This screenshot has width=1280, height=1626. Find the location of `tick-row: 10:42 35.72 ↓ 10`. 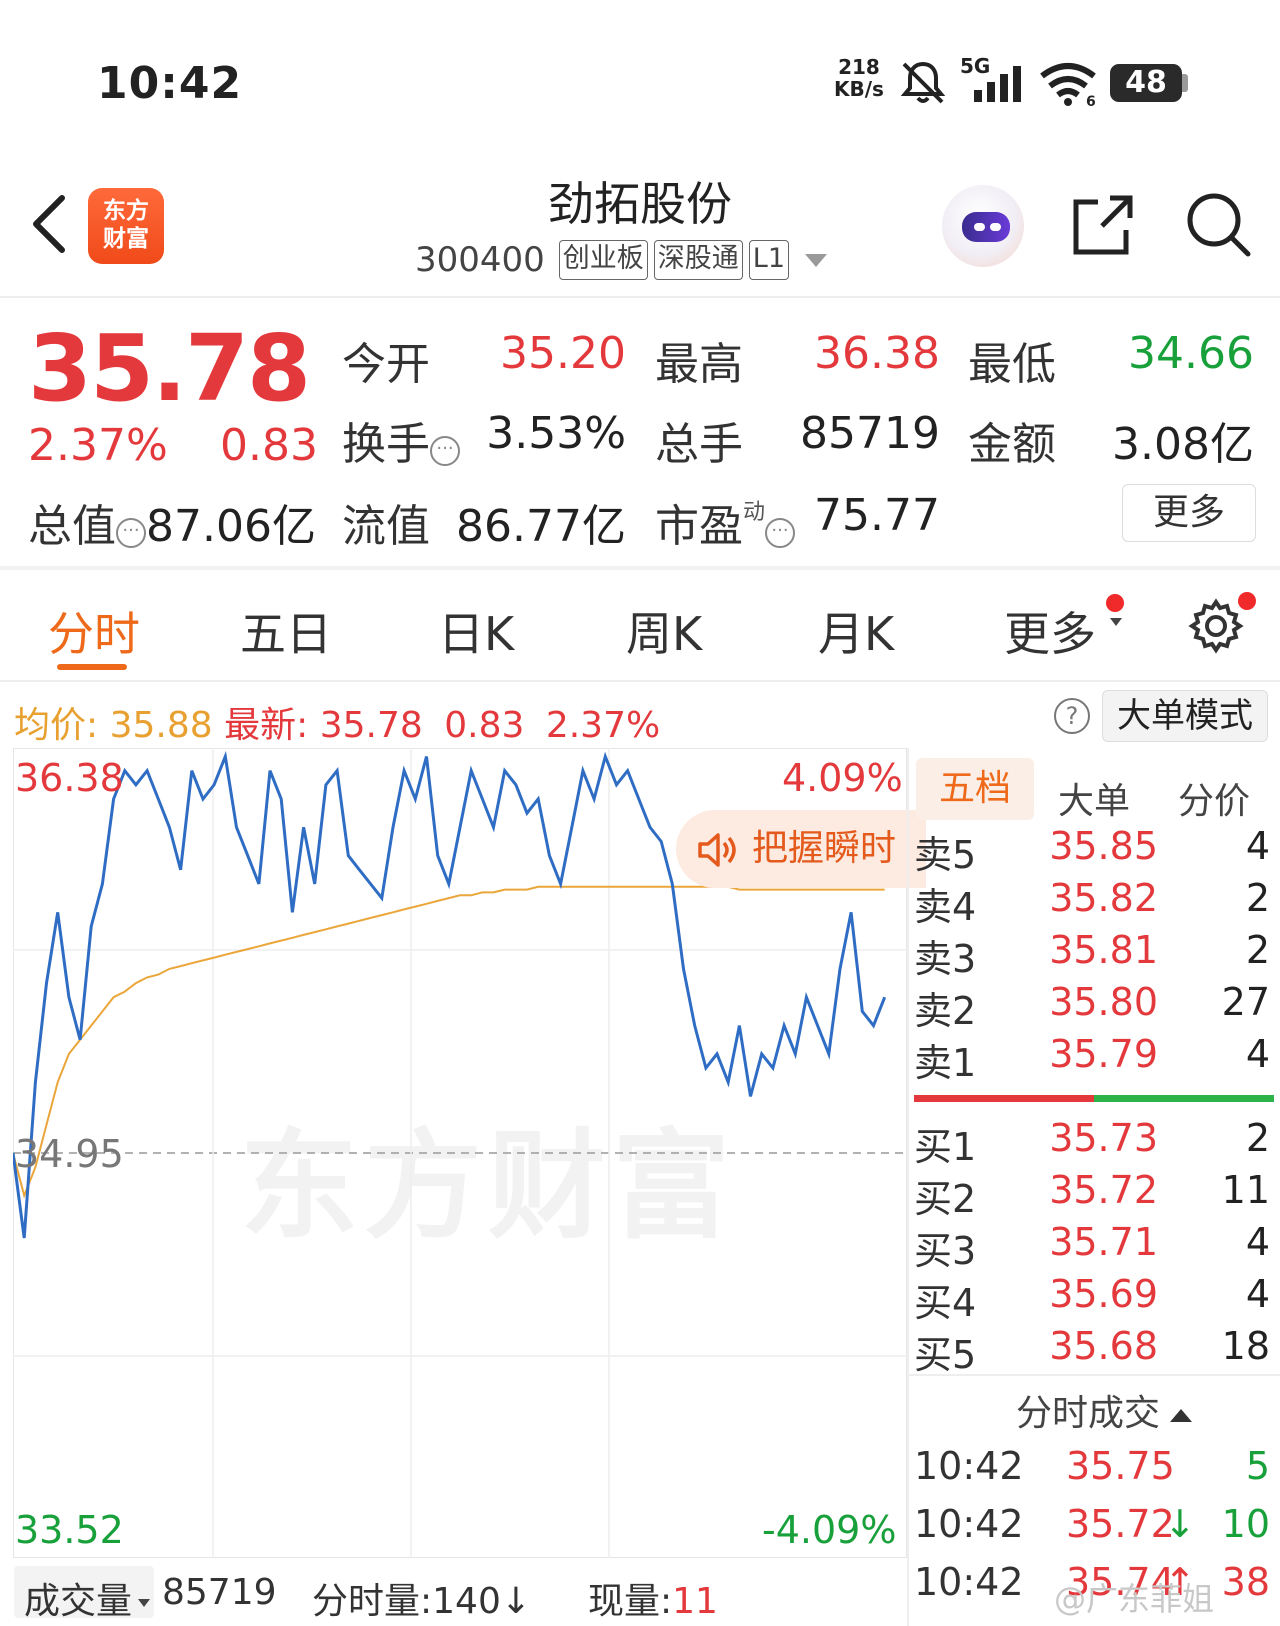

tick-row: 10:42 35.72 ↓ 10 is located at coordinates (1092, 1524).